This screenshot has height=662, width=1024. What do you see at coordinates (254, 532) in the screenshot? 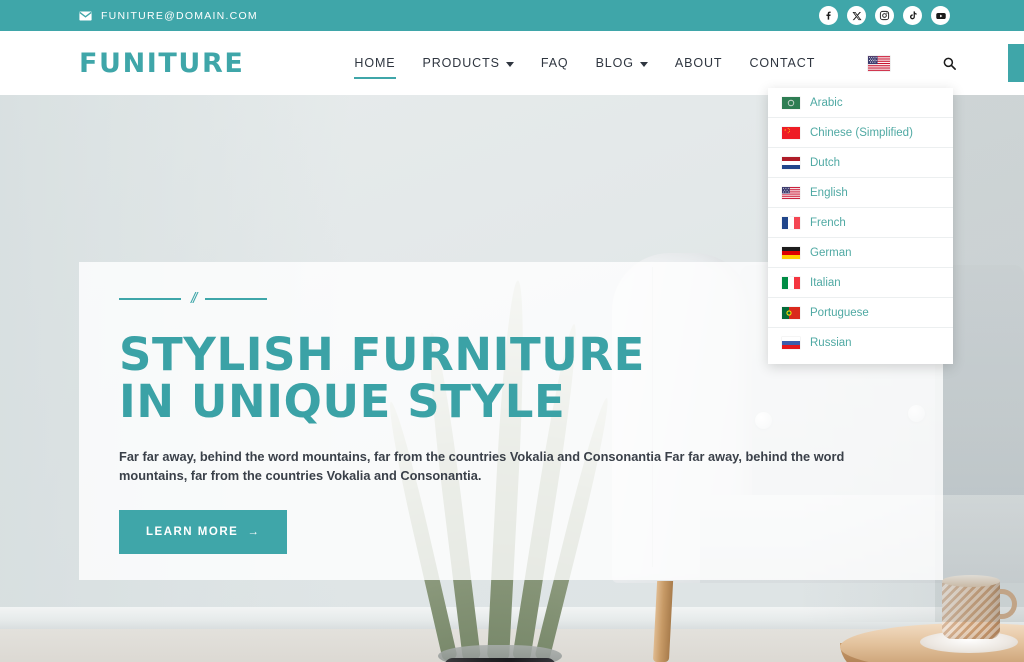
I see `arrow-right-icon: →` at bounding box center [254, 532].